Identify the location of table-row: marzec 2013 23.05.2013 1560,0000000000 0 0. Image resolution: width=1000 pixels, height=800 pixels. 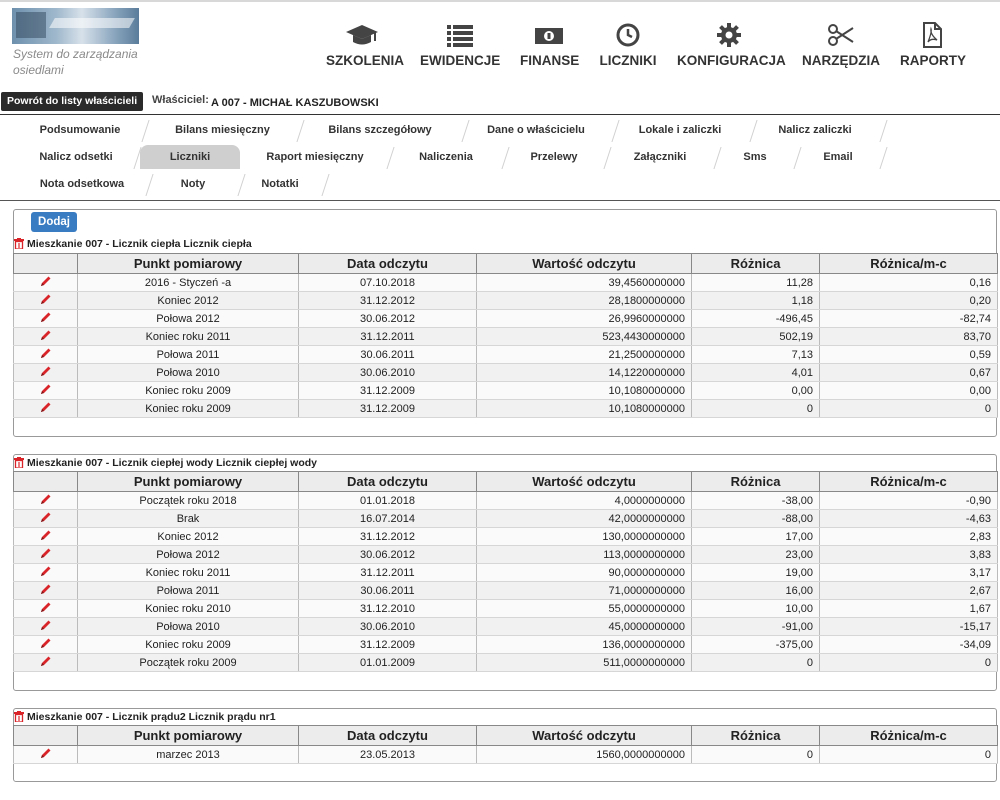
(505, 754).